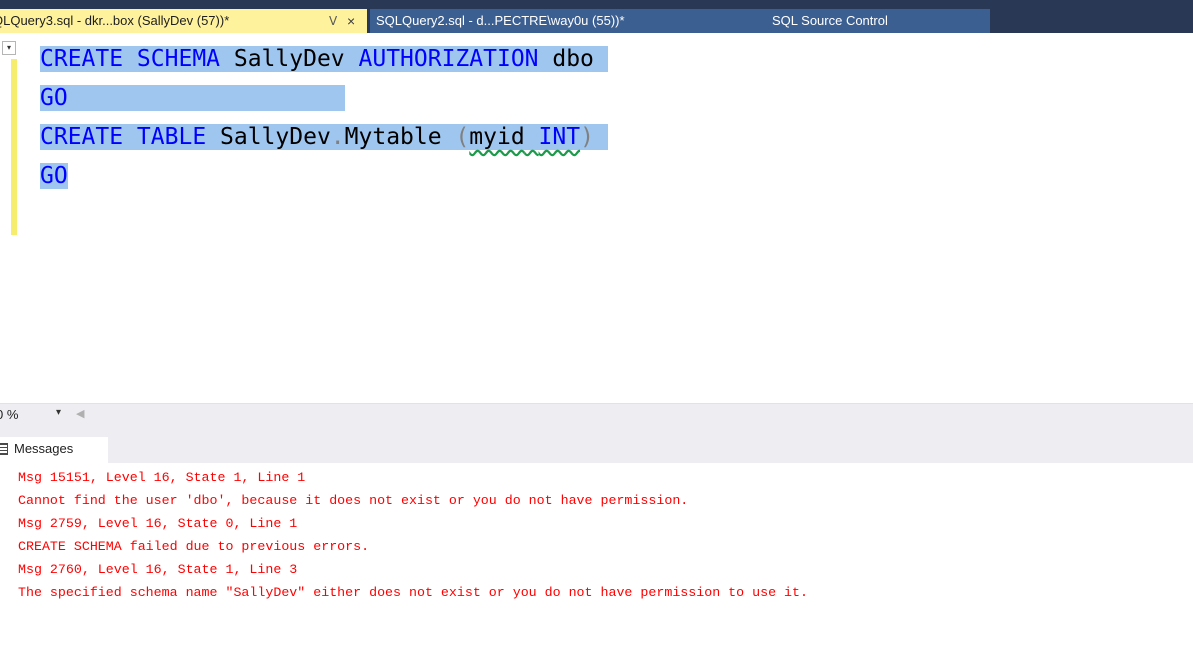  I want to click on close-icon: ×, so click(351, 21).